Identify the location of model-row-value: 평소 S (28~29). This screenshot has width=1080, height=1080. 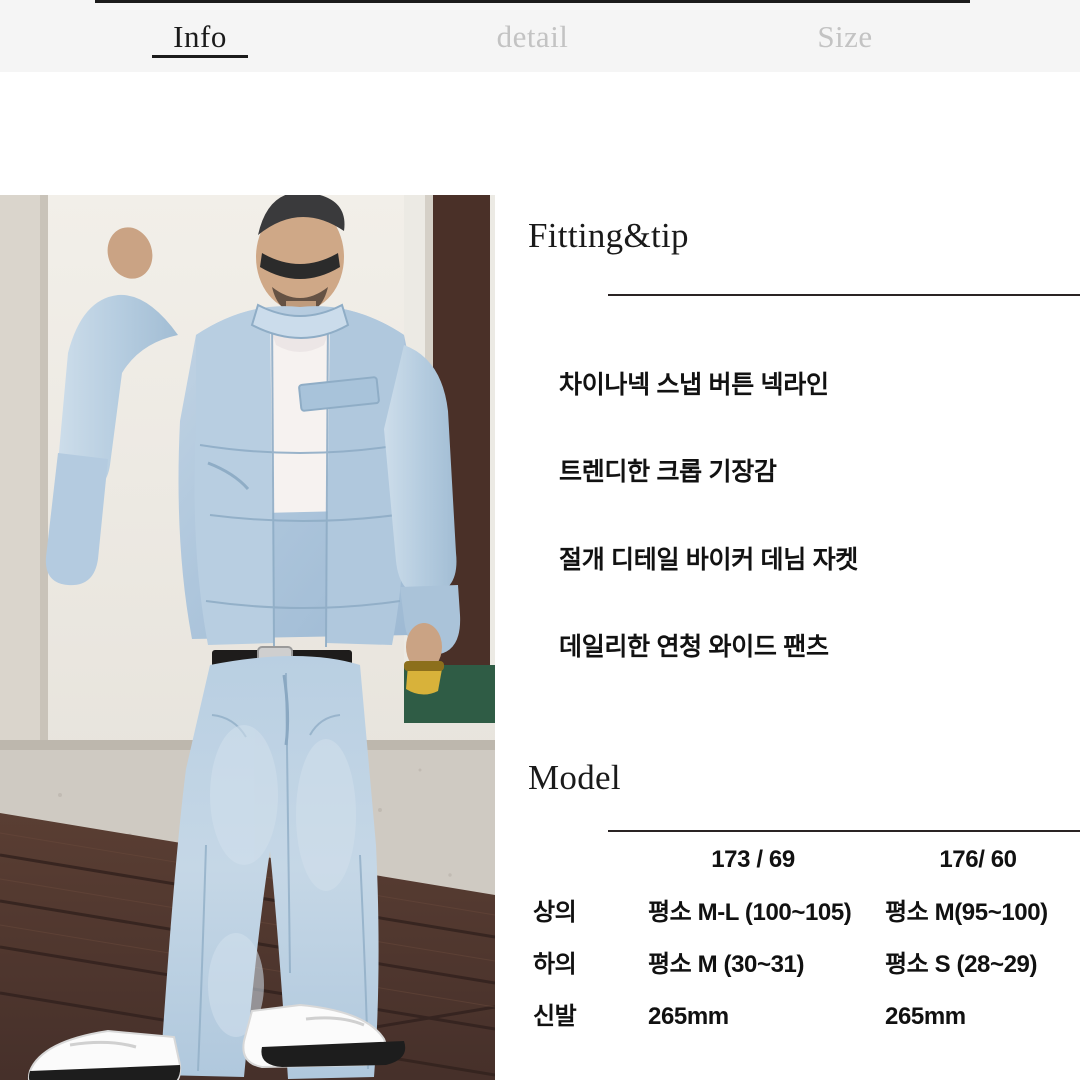
(961, 964).